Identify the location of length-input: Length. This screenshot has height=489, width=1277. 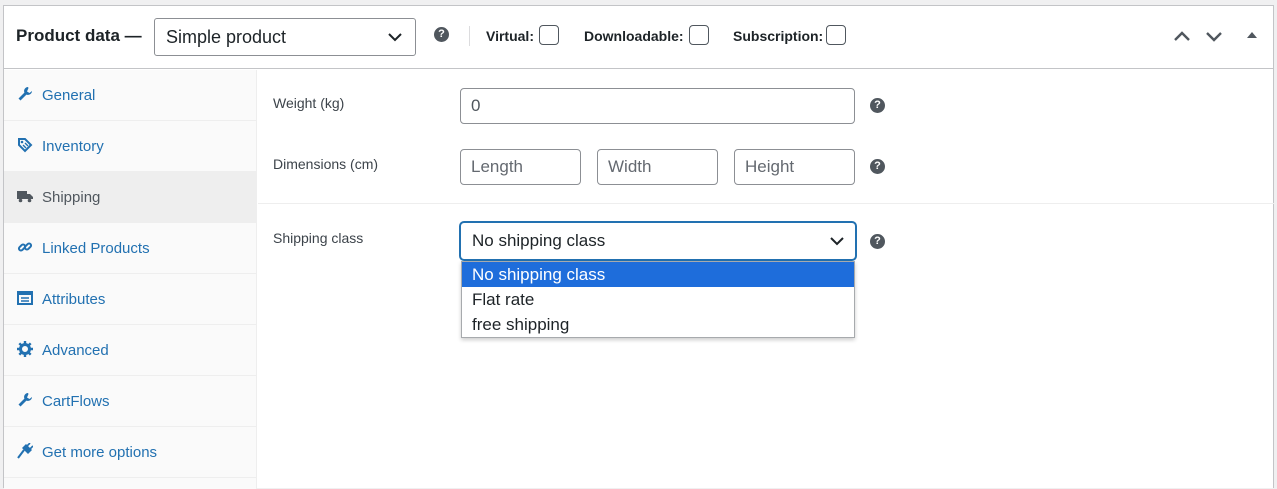
(520, 167).